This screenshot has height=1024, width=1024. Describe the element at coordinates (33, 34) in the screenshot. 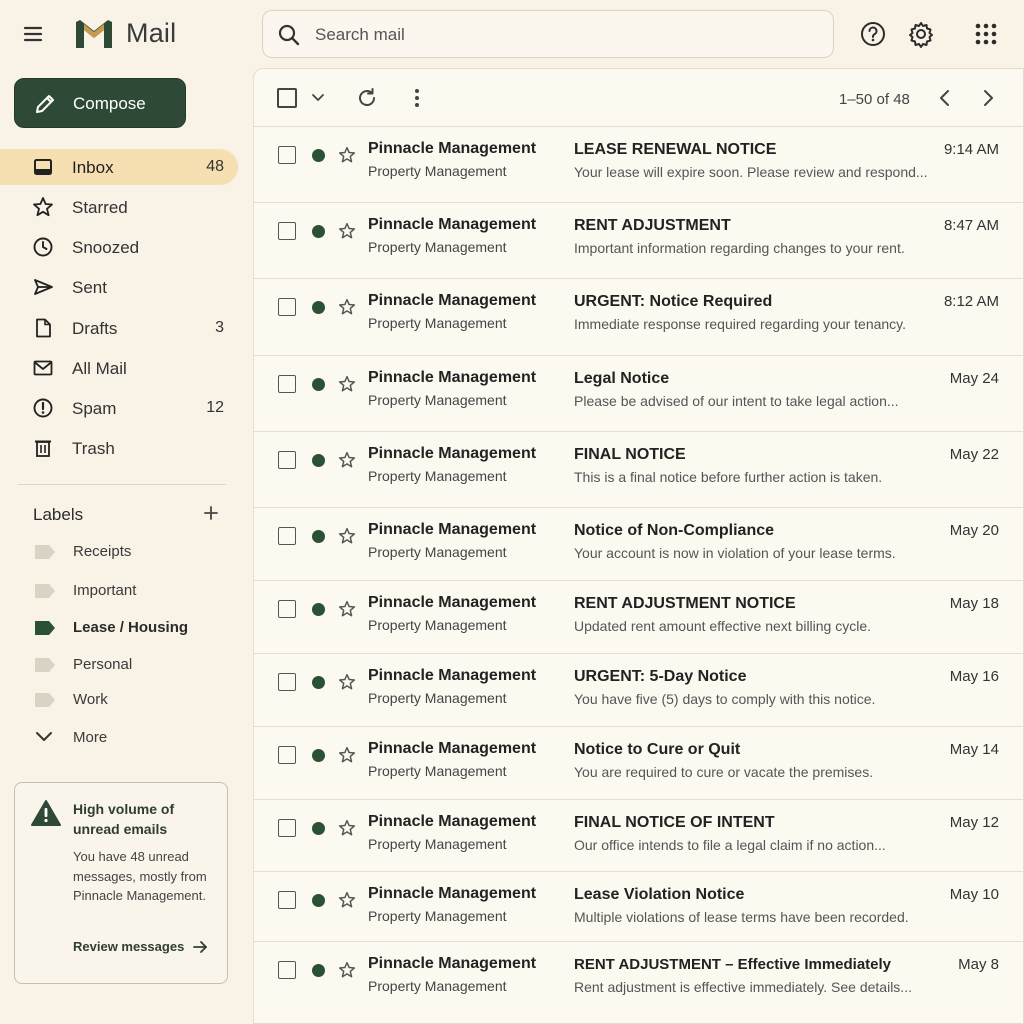

I see `main-menu-icon` at that location.